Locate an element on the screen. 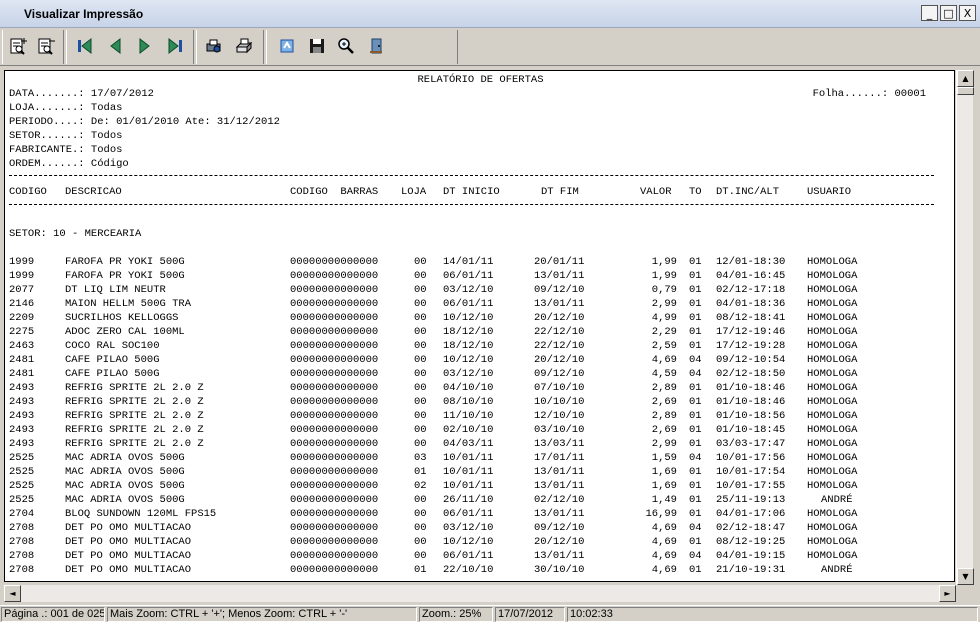 Image resolution: width=980 pixels, height=622 pixels. scroll-left-button: ◄ is located at coordinates (12, 593).